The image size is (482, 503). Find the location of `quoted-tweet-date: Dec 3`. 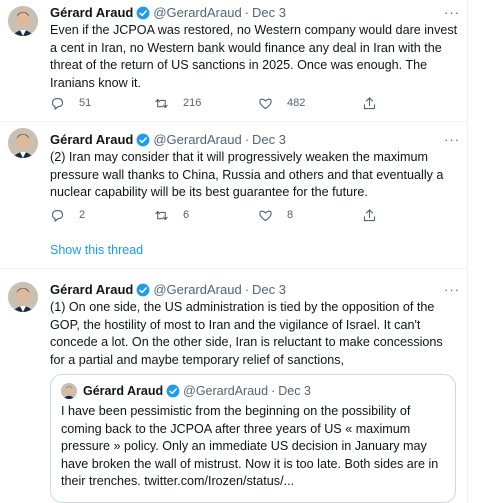

quoted-tweet-date: Dec 3 is located at coordinates (294, 391).